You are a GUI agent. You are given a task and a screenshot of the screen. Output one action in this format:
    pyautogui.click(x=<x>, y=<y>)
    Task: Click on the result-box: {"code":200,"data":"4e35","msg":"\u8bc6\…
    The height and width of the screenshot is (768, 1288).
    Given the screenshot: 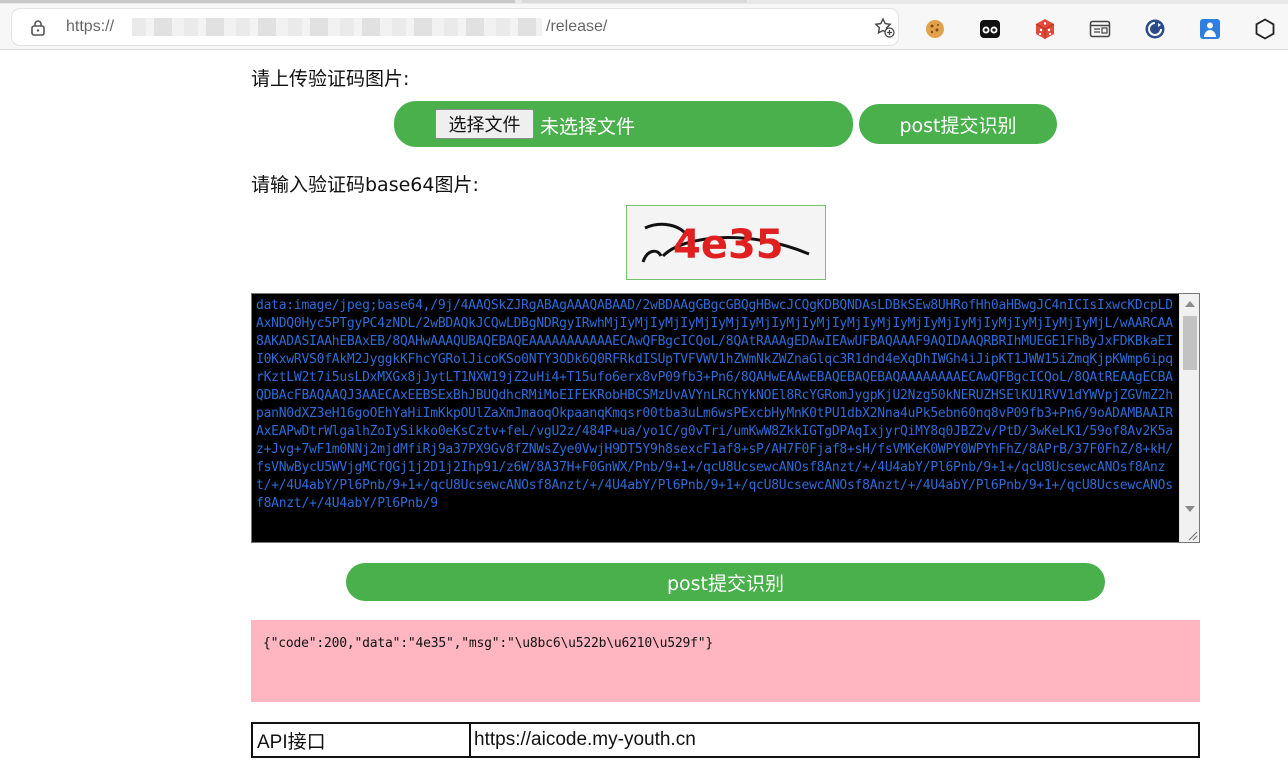 What is the action you would take?
    pyautogui.click(x=725, y=661)
    